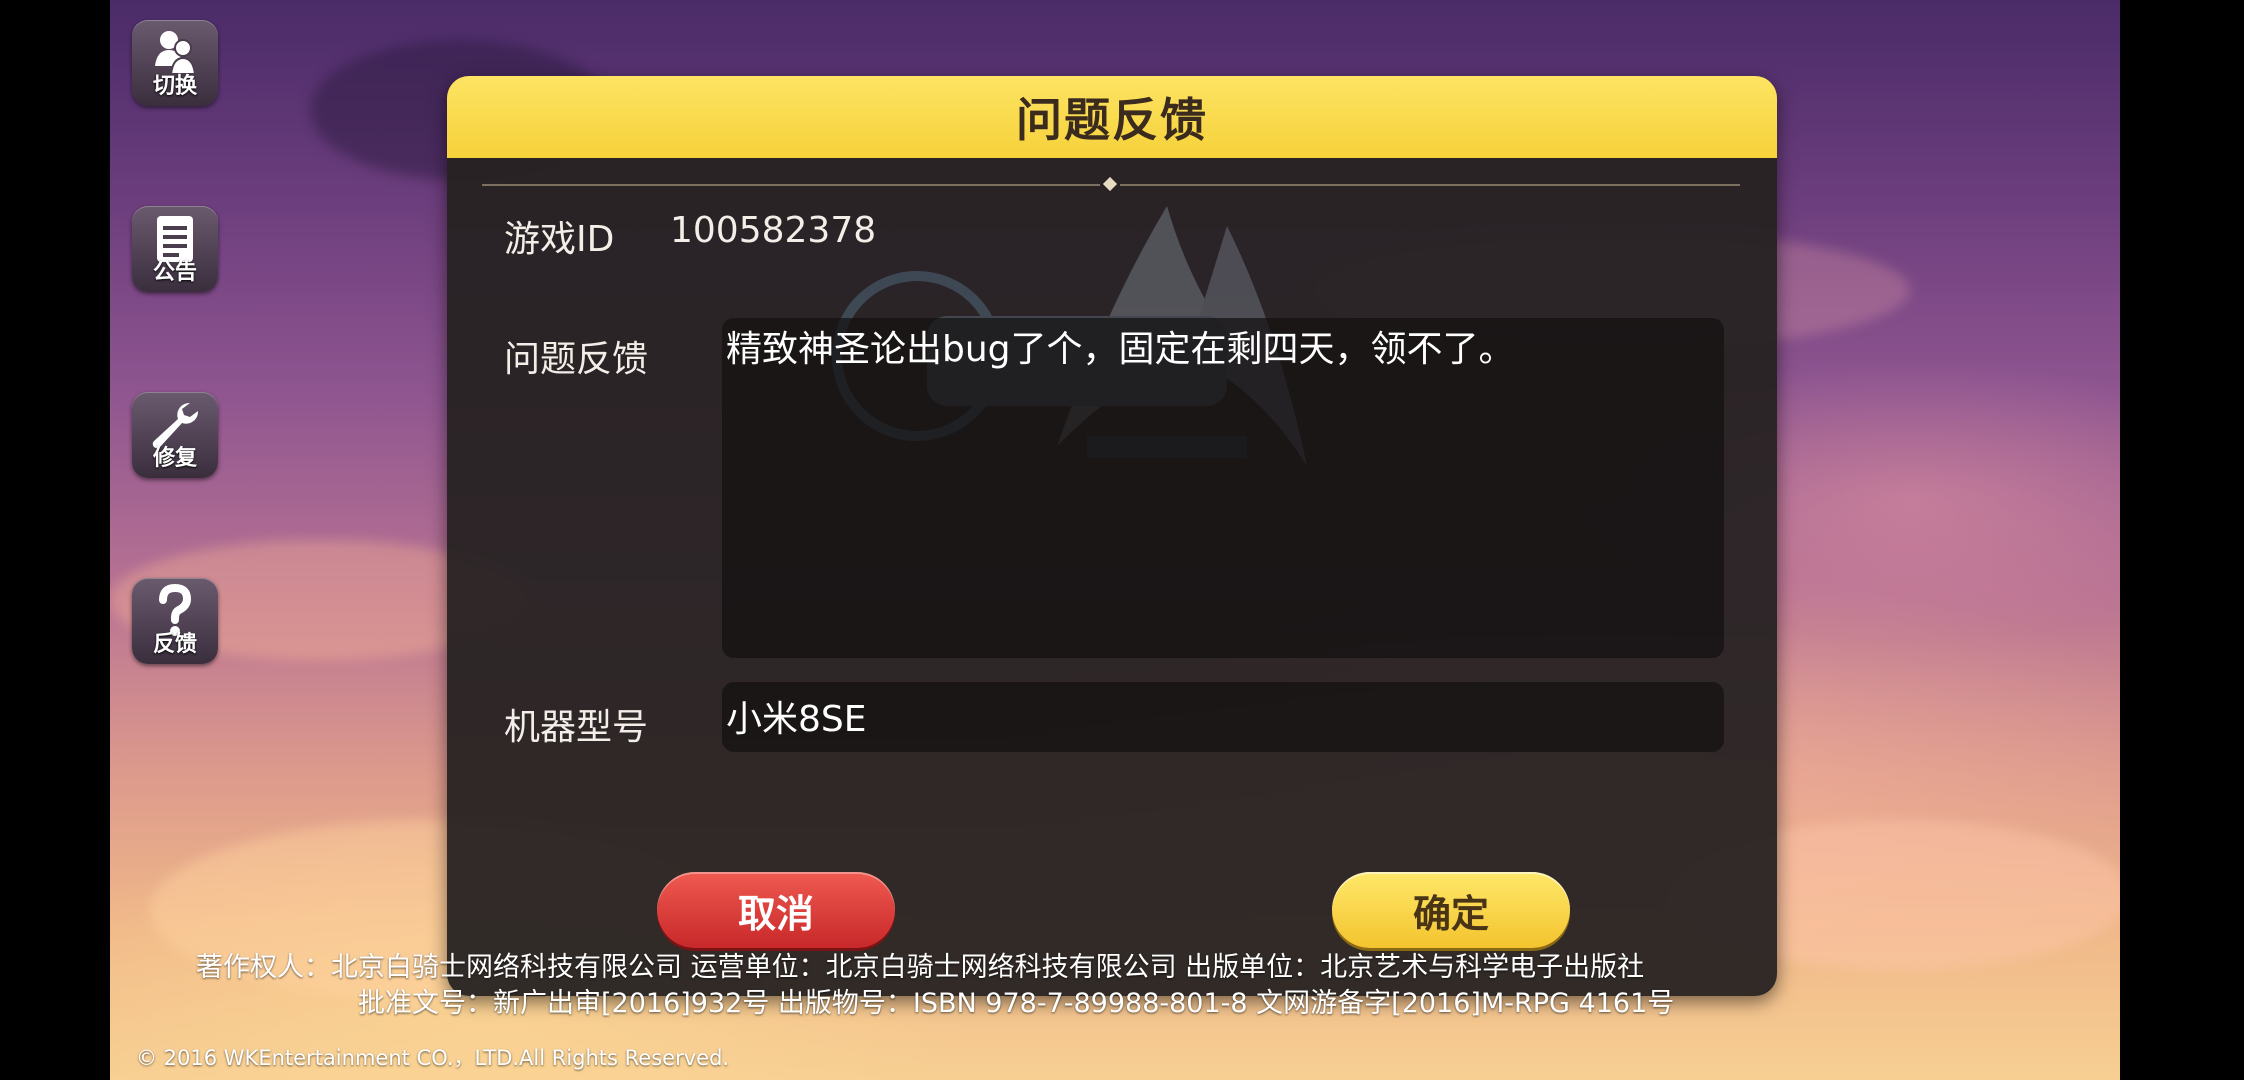 Image resolution: width=2244 pixels, height=1080 pixels. What do you see at coordinates (1112, 120) in the screenshot?
I see `dialog-title: 问题反馈` at bounding box center [1112, 120].